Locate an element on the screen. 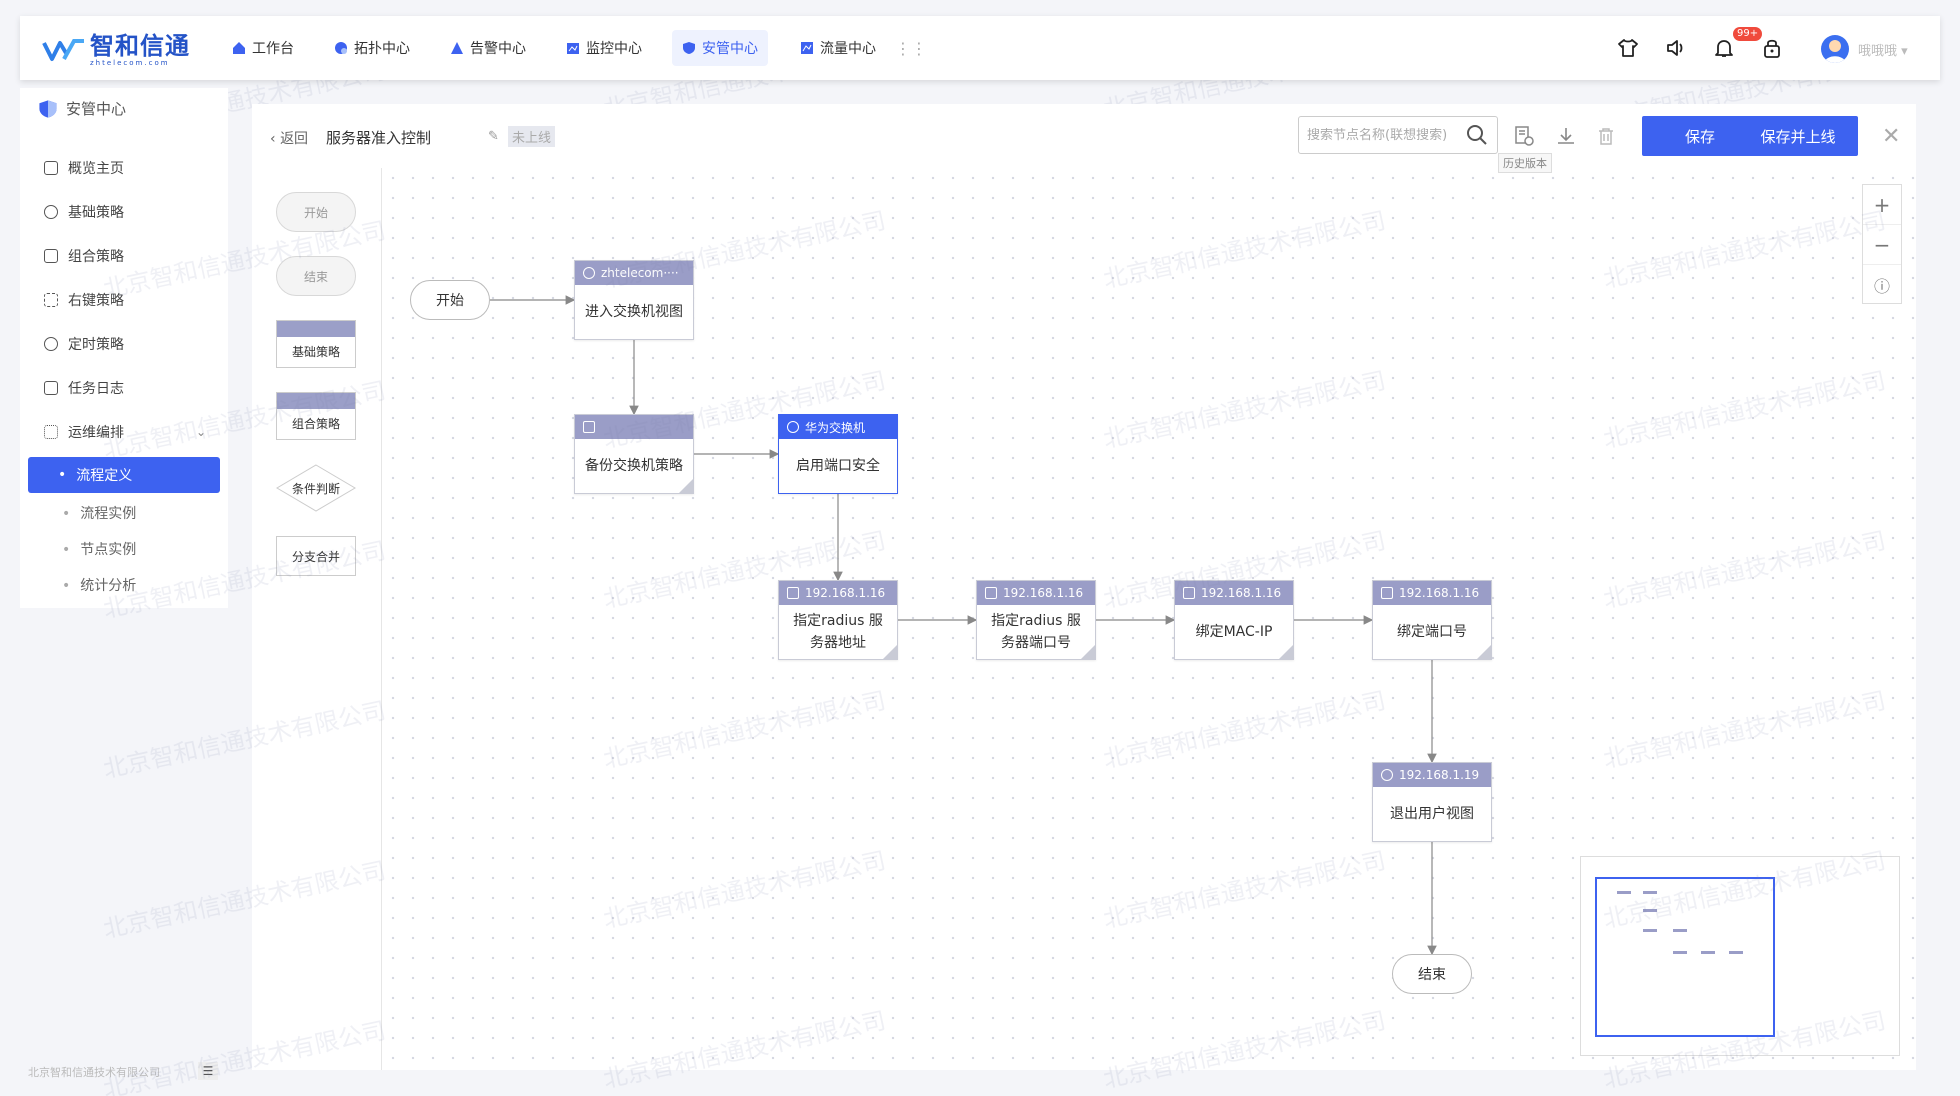 The height and width of the screenshot is (1096, 1960). company-footer: 北京智和信通技术有限公司 is located at coordinates (94, 1072).